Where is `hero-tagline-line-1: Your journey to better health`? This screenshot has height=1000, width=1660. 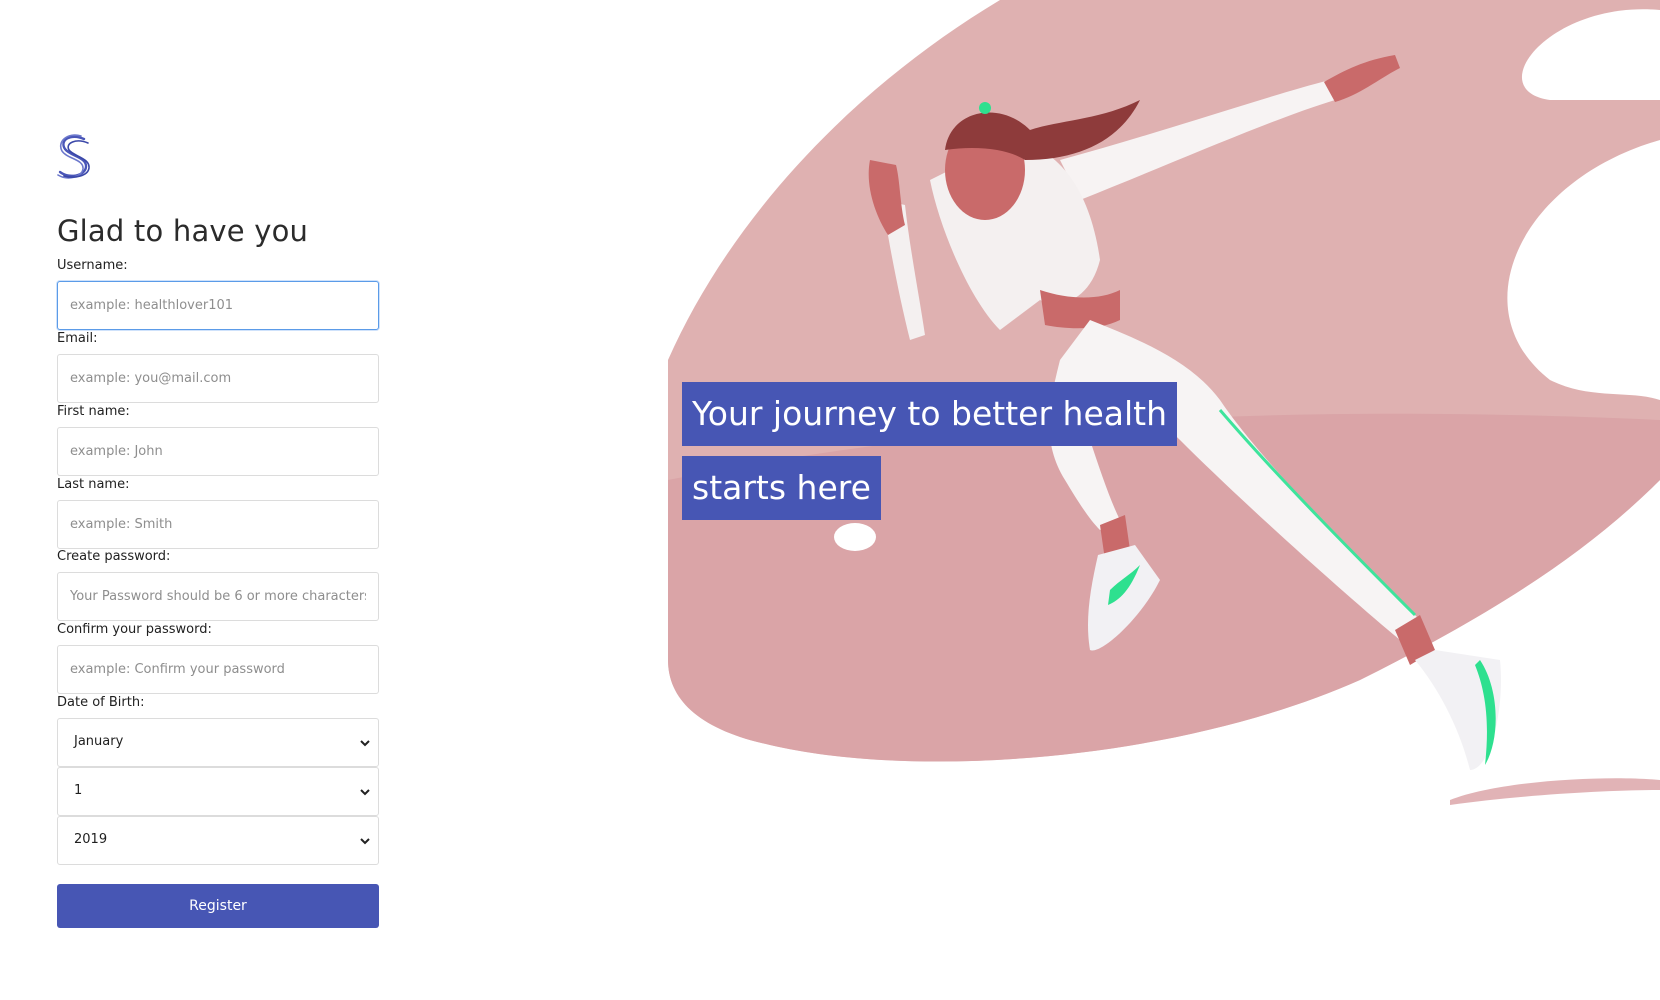
hero-tagline-line-1: Your journey to better health is located at coordinates (930, 414).